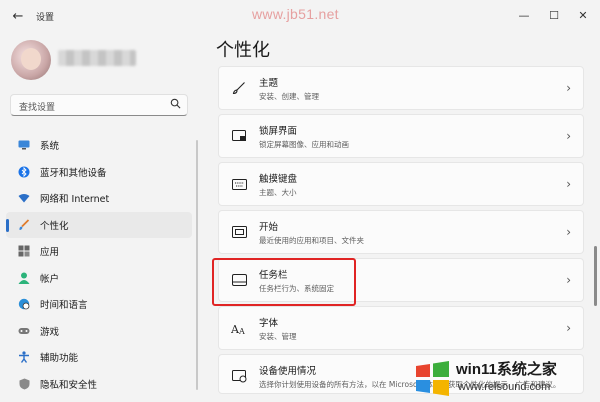 Image resolution: width=600 pixels, height=402 pixels. I want to click on sidebar-item-label: 网络和 Internet, so click(75, 200).